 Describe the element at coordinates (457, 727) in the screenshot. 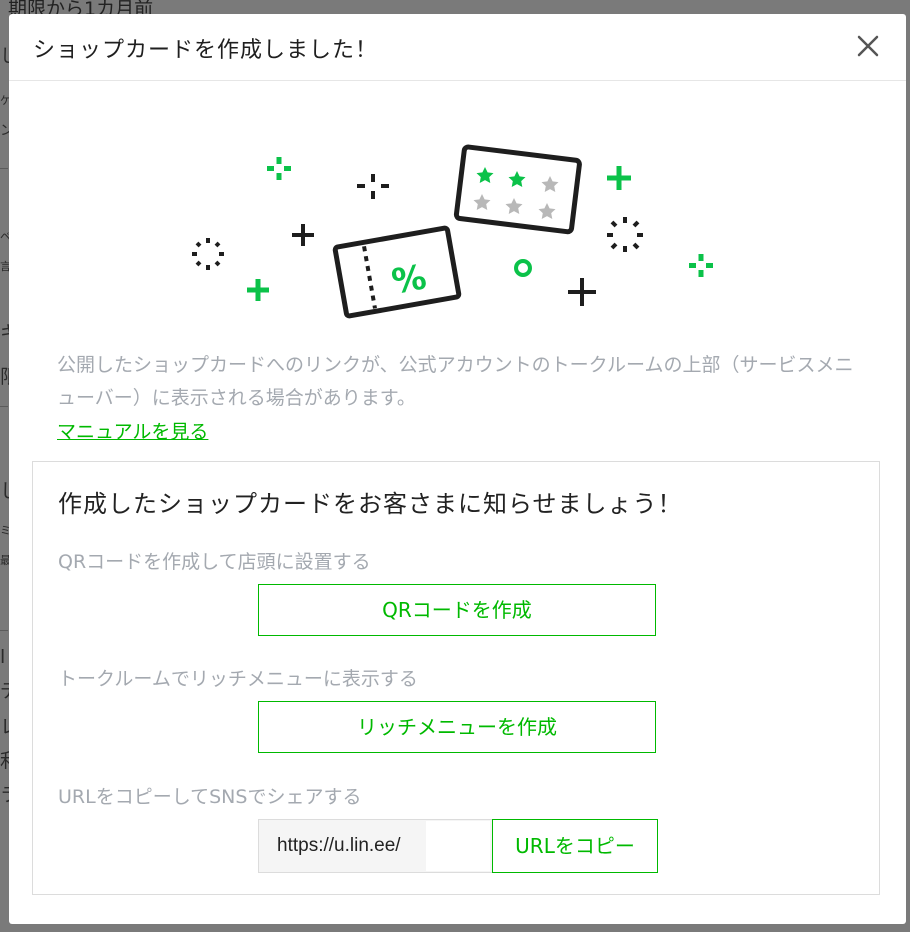

I see `create-rich-menu-button: リッチメニューを作成` at that location.